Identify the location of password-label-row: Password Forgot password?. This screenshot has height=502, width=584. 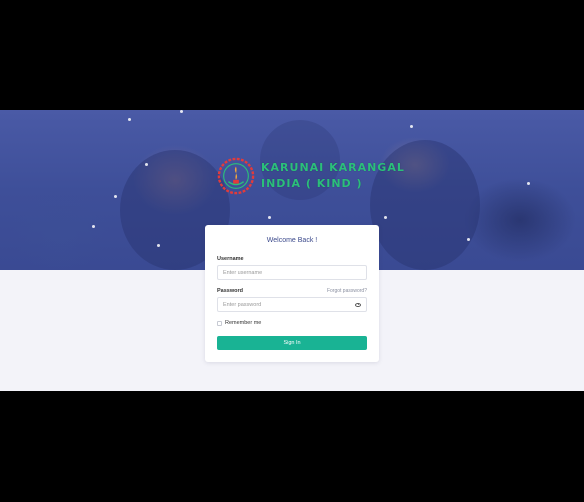
(292, 291).